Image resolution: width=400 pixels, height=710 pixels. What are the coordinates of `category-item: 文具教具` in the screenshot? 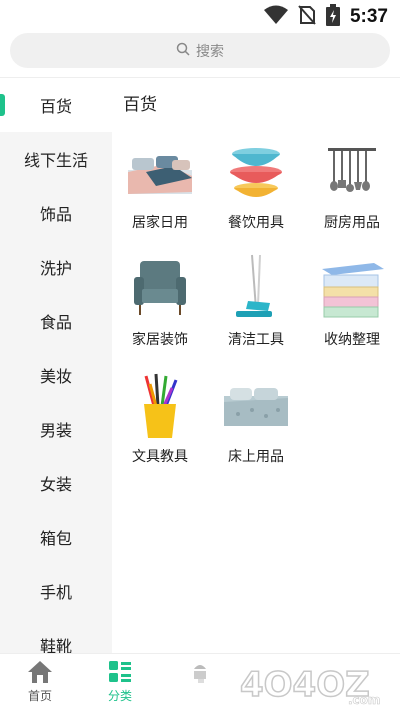 It's located at (160, 428).